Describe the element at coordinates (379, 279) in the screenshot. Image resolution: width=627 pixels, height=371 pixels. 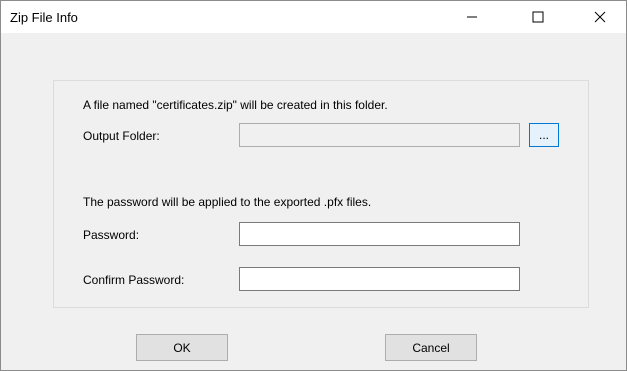
I see `confirm-password-field` at that location.